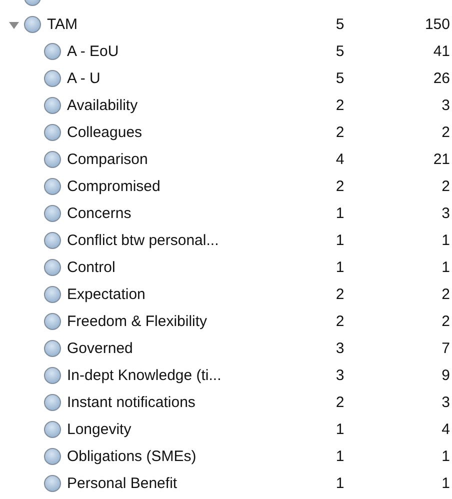 The image size is (452, 499). Describe the element at coordinates (445, 348) in the screenshot. I see `references-count: 7` at that location.